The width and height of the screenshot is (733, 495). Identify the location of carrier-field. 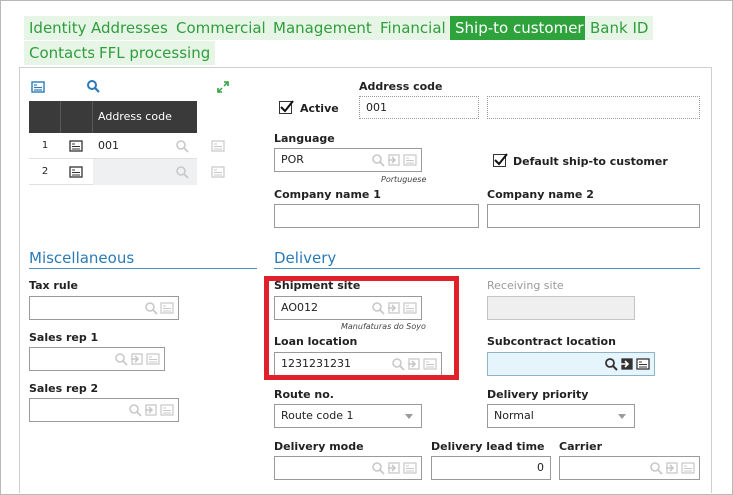
(629, 468).